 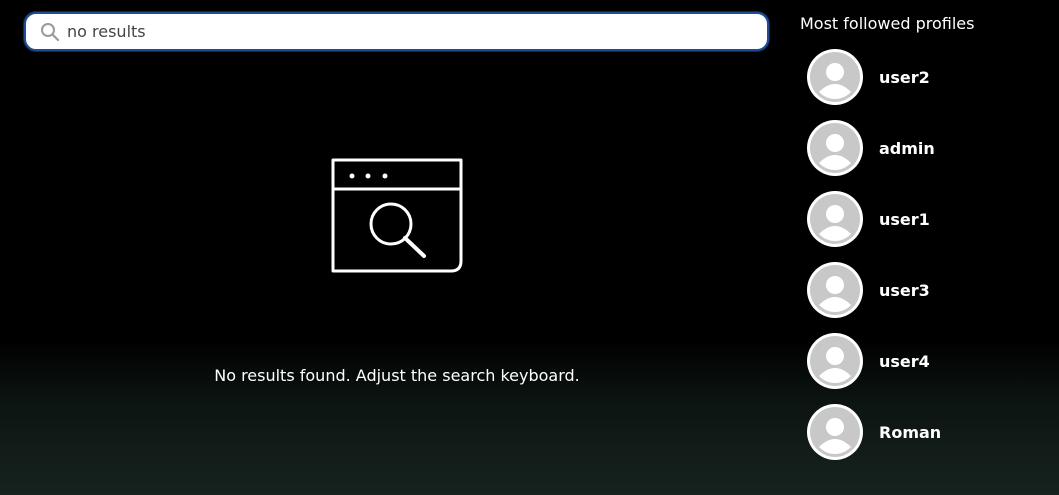 What do you see at coordinates (904, 219) in the screenshot?
I see `profile-name: user1` at bounding box center [904, 219].